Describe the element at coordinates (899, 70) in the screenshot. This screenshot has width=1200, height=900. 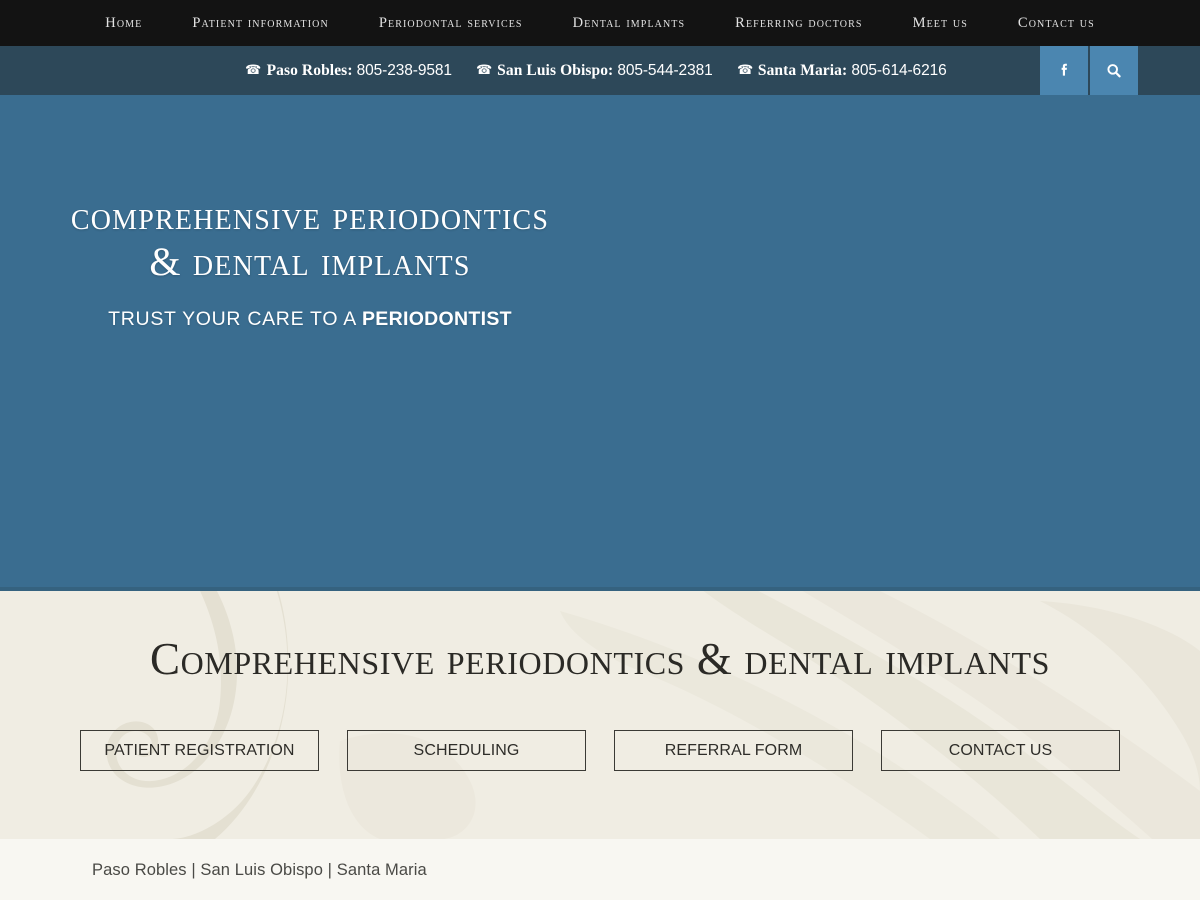
I see `phone-number-santa-maria: 805-614-6216` at that location.